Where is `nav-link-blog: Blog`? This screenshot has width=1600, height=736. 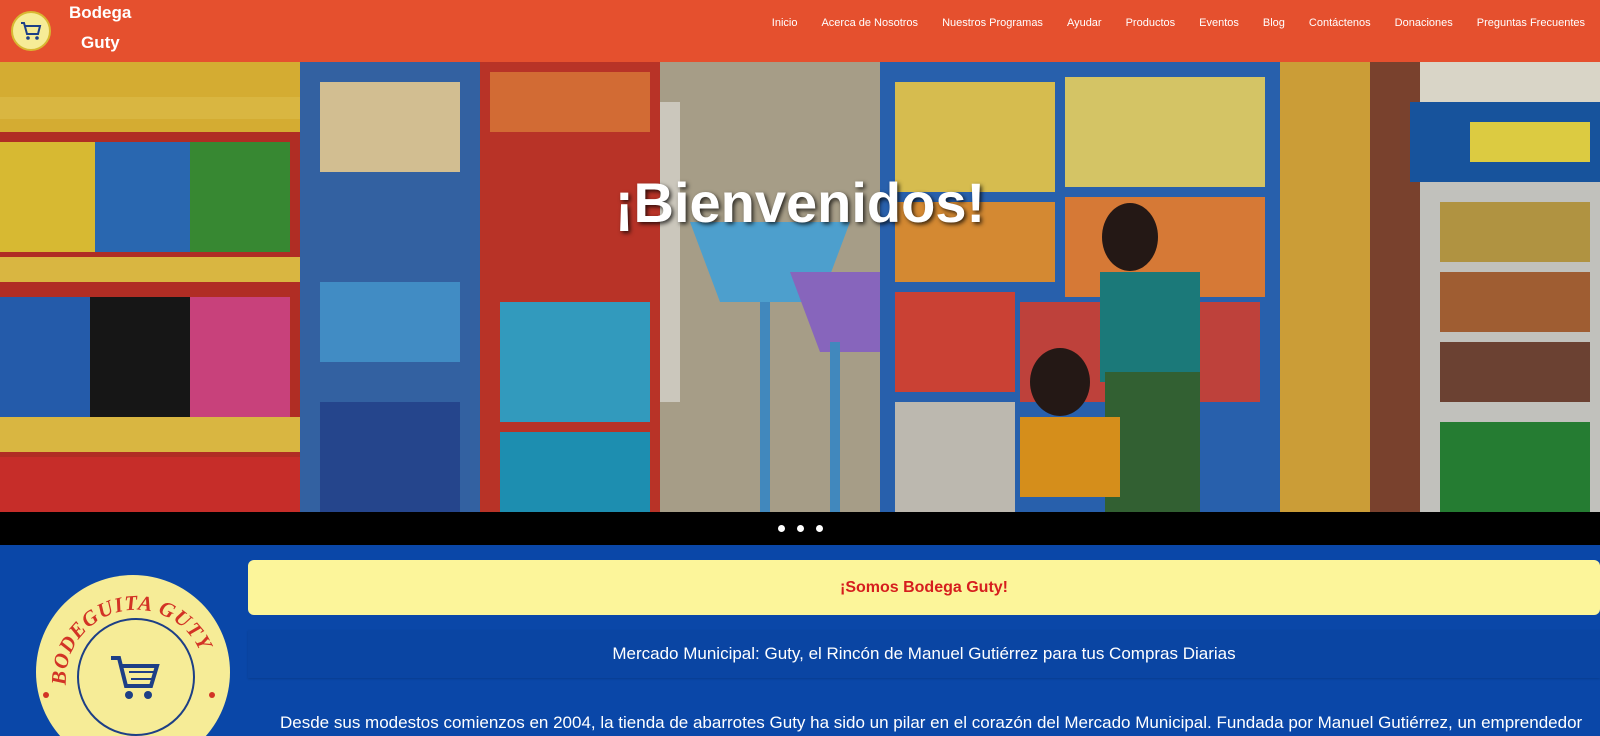
nav-link-blog: Blog is located at coordinates (1274, 23).